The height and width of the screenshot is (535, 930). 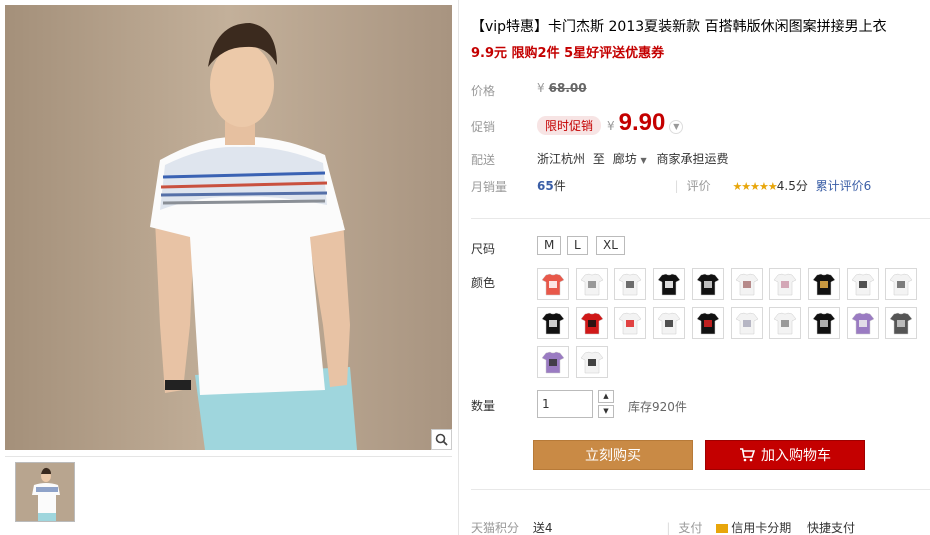 What do you see at coordinates (643, 160) in the screenshot?
I see `caret-down-icon: ▼` at bounding box center [643, 160].